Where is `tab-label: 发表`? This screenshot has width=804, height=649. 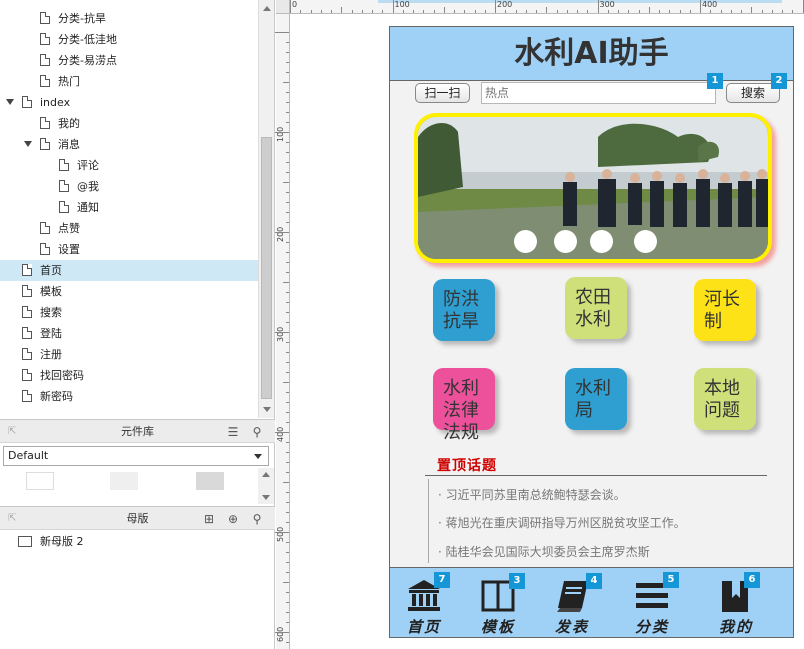
tab-label: 发表 is located at coordinates (571, 627).